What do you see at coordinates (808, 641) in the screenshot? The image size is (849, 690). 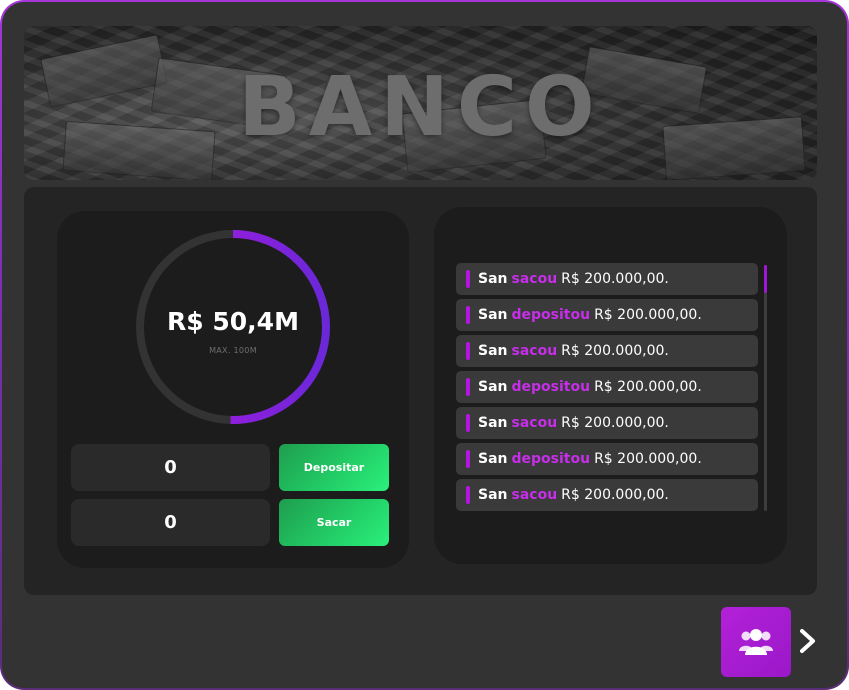 I see `chevron-right-icon` at bounding box center [808, 641].